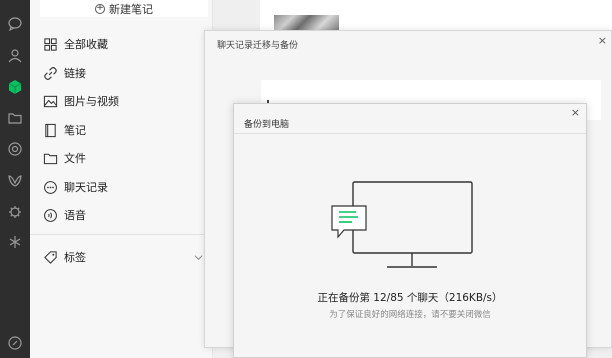 This screenshot has height=358, width=612. Describe the element at coordinates (86, 187) in the screenshot. I see `sidebar-item-label: 聊天记录` at that location.